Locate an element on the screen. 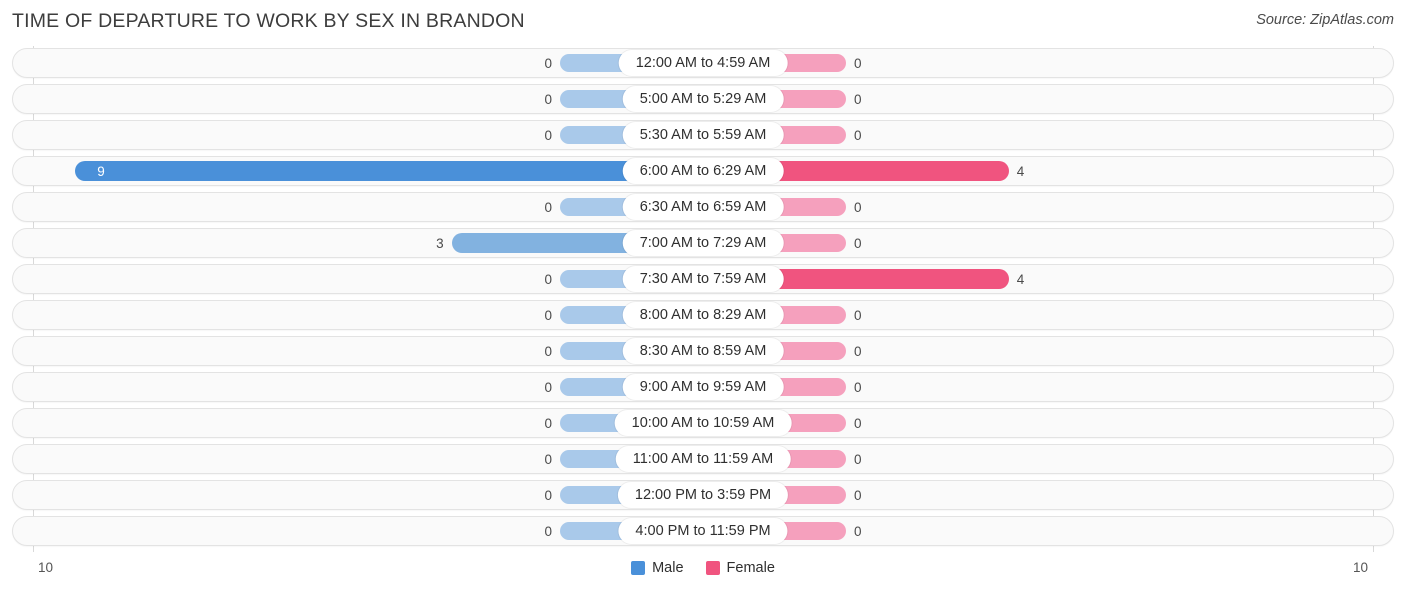 This screenshot has width=1406, height=595. chart-row: 0 0 5:00 AM to 5:29 AM is located at coordinates (703, 99).